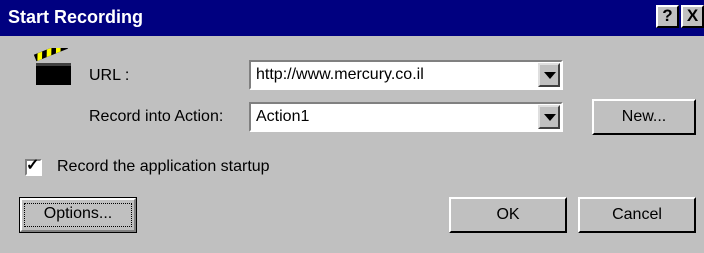 Image resolution: width=704 pixels, height=253 pixels. Describe the element at coordinates (163, 166) in the screenshot. I see `startup-checkbox-label: Record the application startup` at that location.